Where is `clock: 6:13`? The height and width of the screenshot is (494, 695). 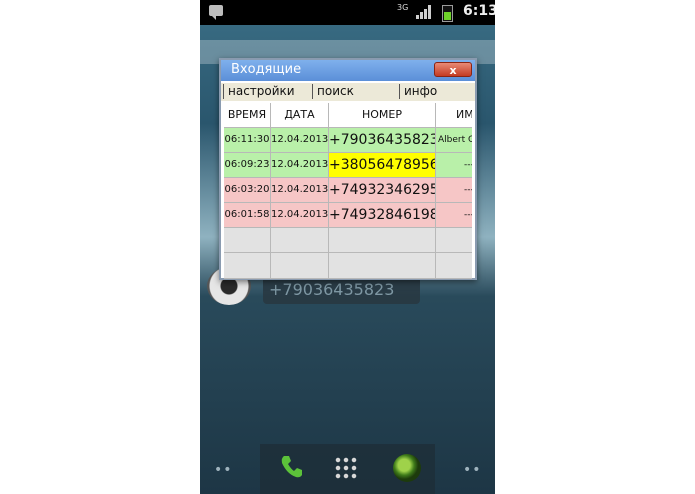 clock: 6:13 is located at coordinates (479, 11).